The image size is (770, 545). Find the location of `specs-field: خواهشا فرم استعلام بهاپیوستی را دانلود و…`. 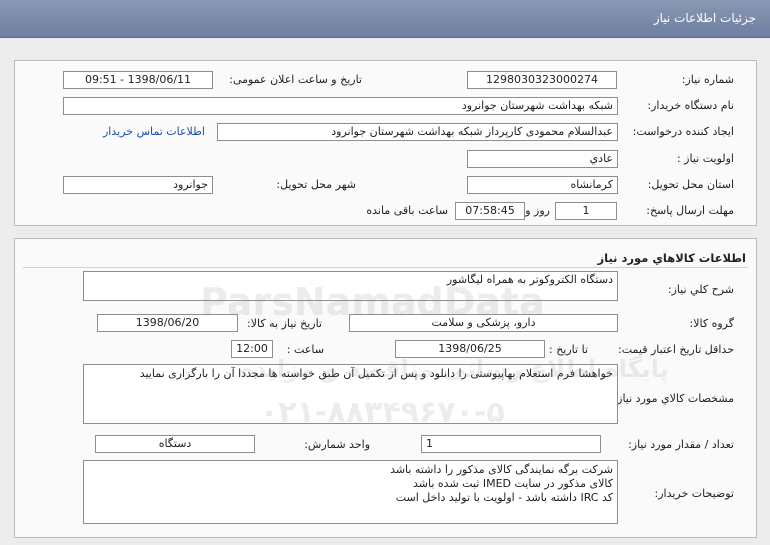

specs-field: خواهشا فرم استعلام بهاپیوستی را دانلود و… is located at coordinates (350, 394).